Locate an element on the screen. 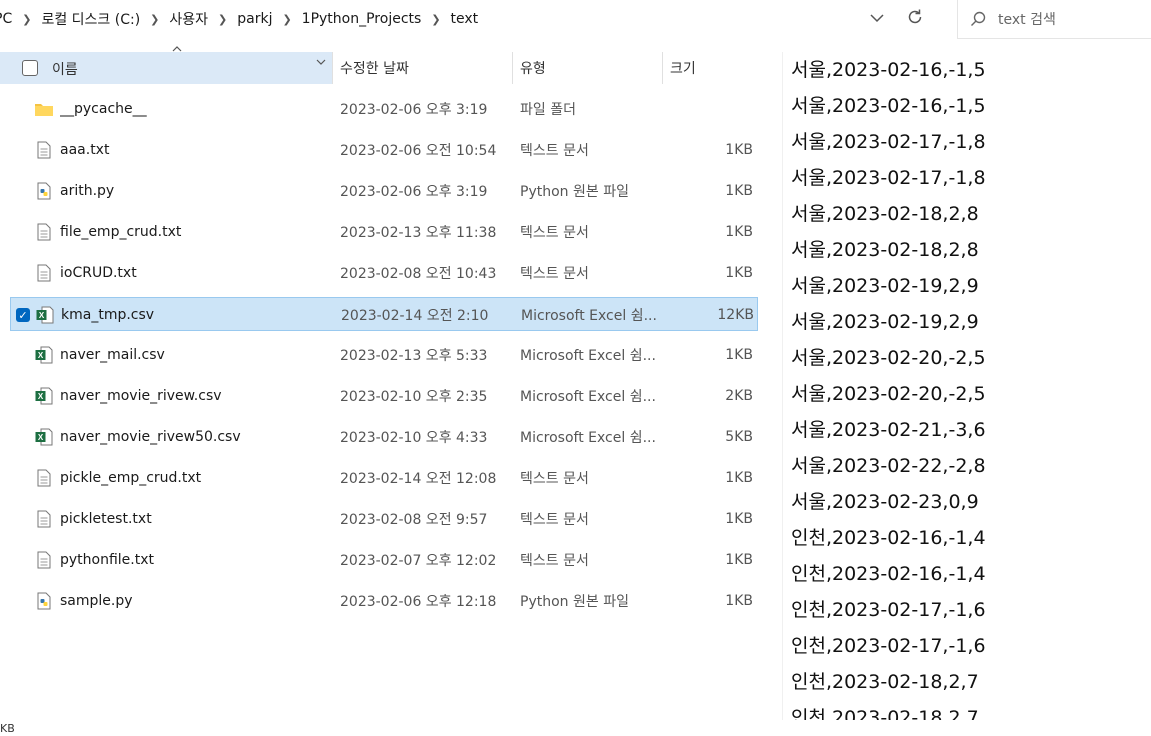 The image size is (1151, 736). file-date: 2023-02-10 오후 4:33 is located at coordinates (414, 438).